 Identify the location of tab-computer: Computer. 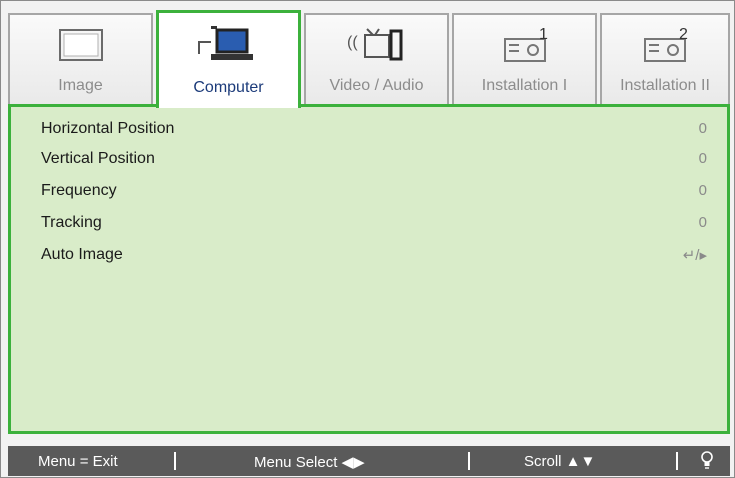
(228, 59).